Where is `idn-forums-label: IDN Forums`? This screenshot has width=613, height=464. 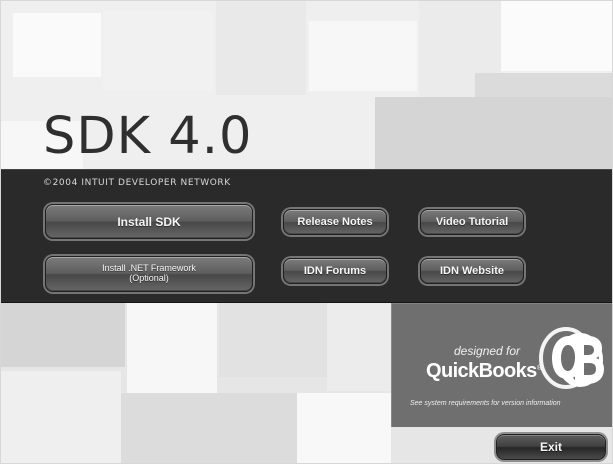 idn-forums-label: IDN Forums is located at coordinates (335, 271).